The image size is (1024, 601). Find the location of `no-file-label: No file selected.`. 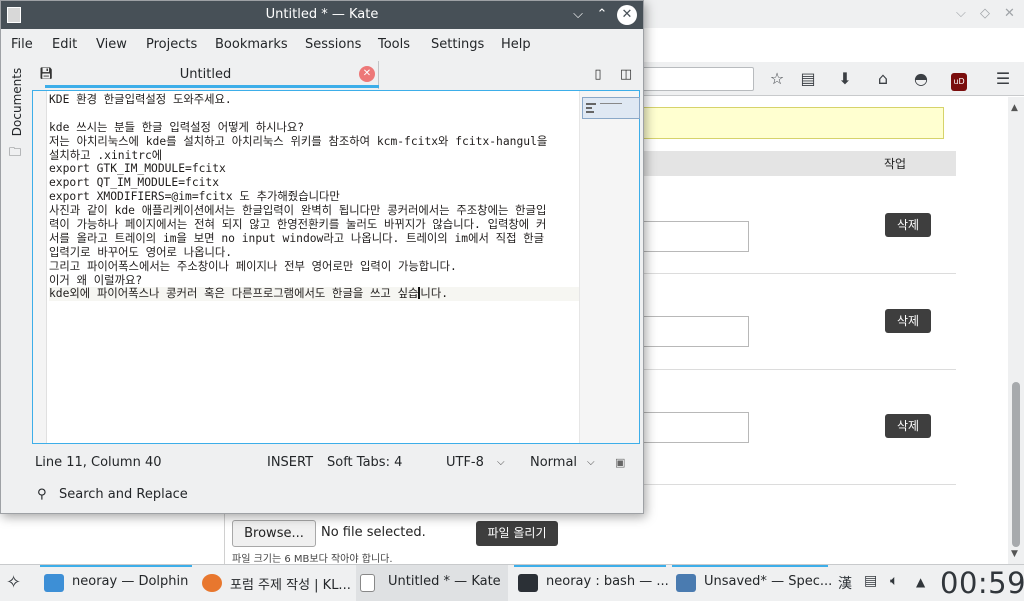

no-file-label: No file selected. is located at coordinates (373, 532).